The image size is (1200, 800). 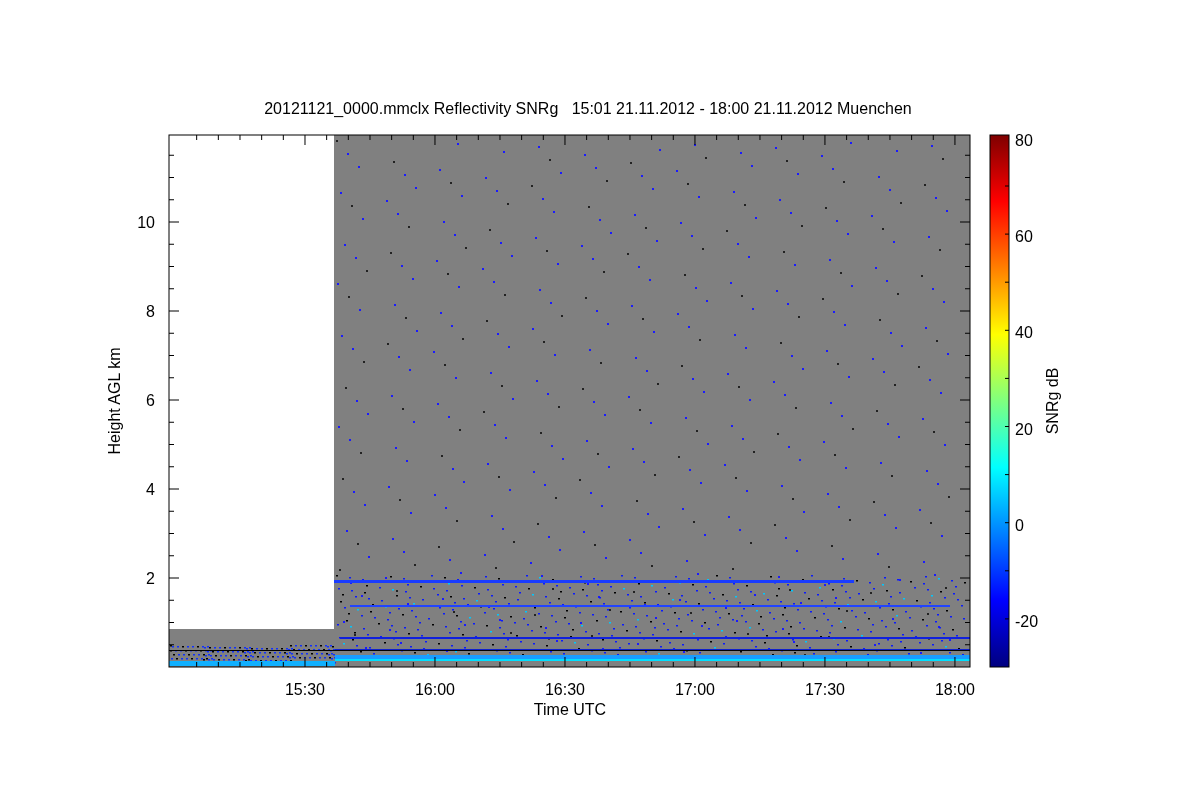 I want to click on colorbar-tick-label: 60, so click(x=1024, y=237).